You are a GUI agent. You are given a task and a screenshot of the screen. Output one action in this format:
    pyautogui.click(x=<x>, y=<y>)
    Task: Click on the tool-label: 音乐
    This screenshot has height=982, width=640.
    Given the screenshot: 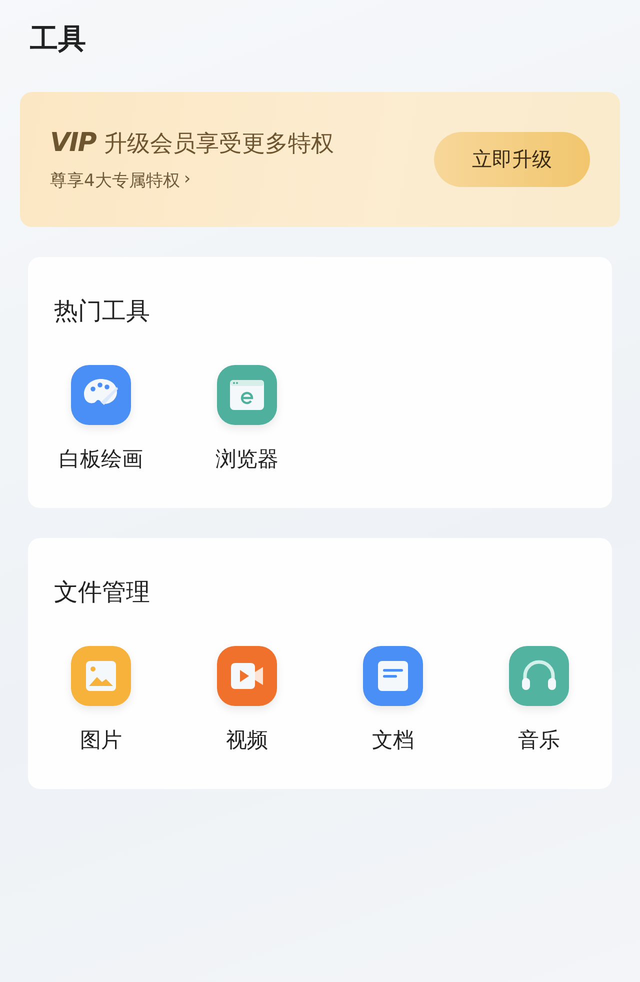 What is the action you would take?
    pyautogui.click(x=539, y=740)
    